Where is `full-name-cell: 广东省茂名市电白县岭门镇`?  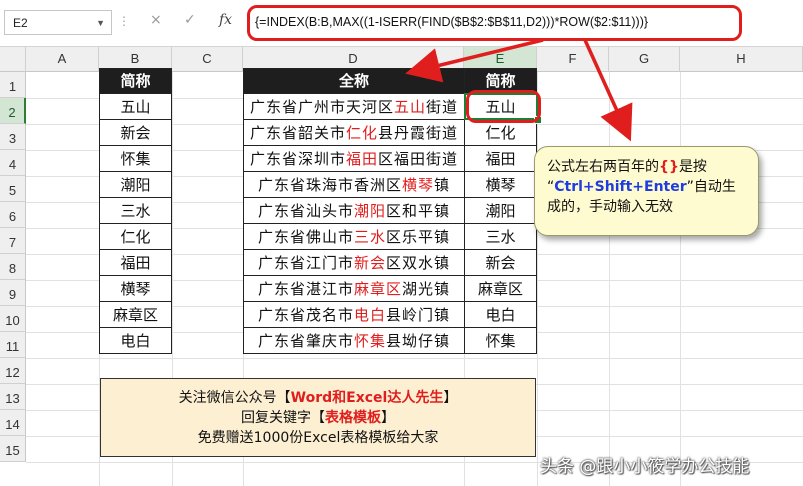 full-name-cell: 广东省茂名市电白县岭门镇 is located at coordinates (354, 314).